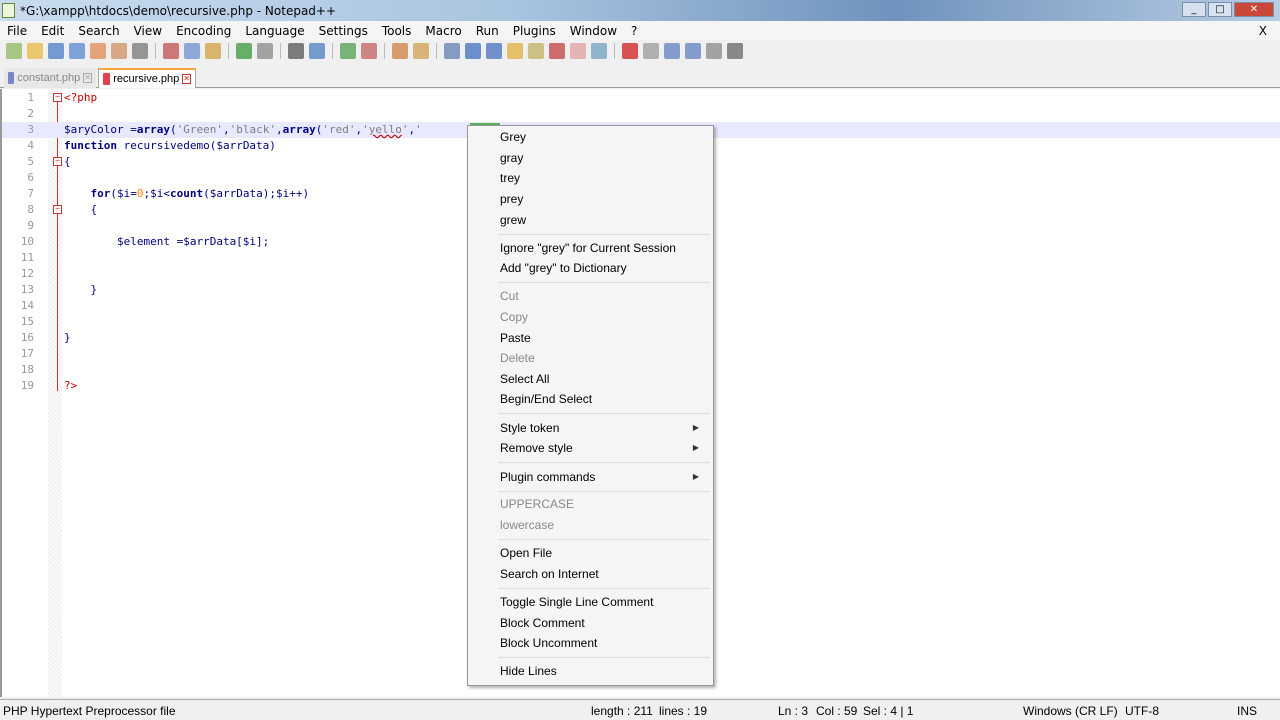 The height and width of the screenshot is (720, 1280). What do you see at coordinates (443, 31) in the screenshot?
I see `menu-macro: Macro` at bounding box center [443, 31].